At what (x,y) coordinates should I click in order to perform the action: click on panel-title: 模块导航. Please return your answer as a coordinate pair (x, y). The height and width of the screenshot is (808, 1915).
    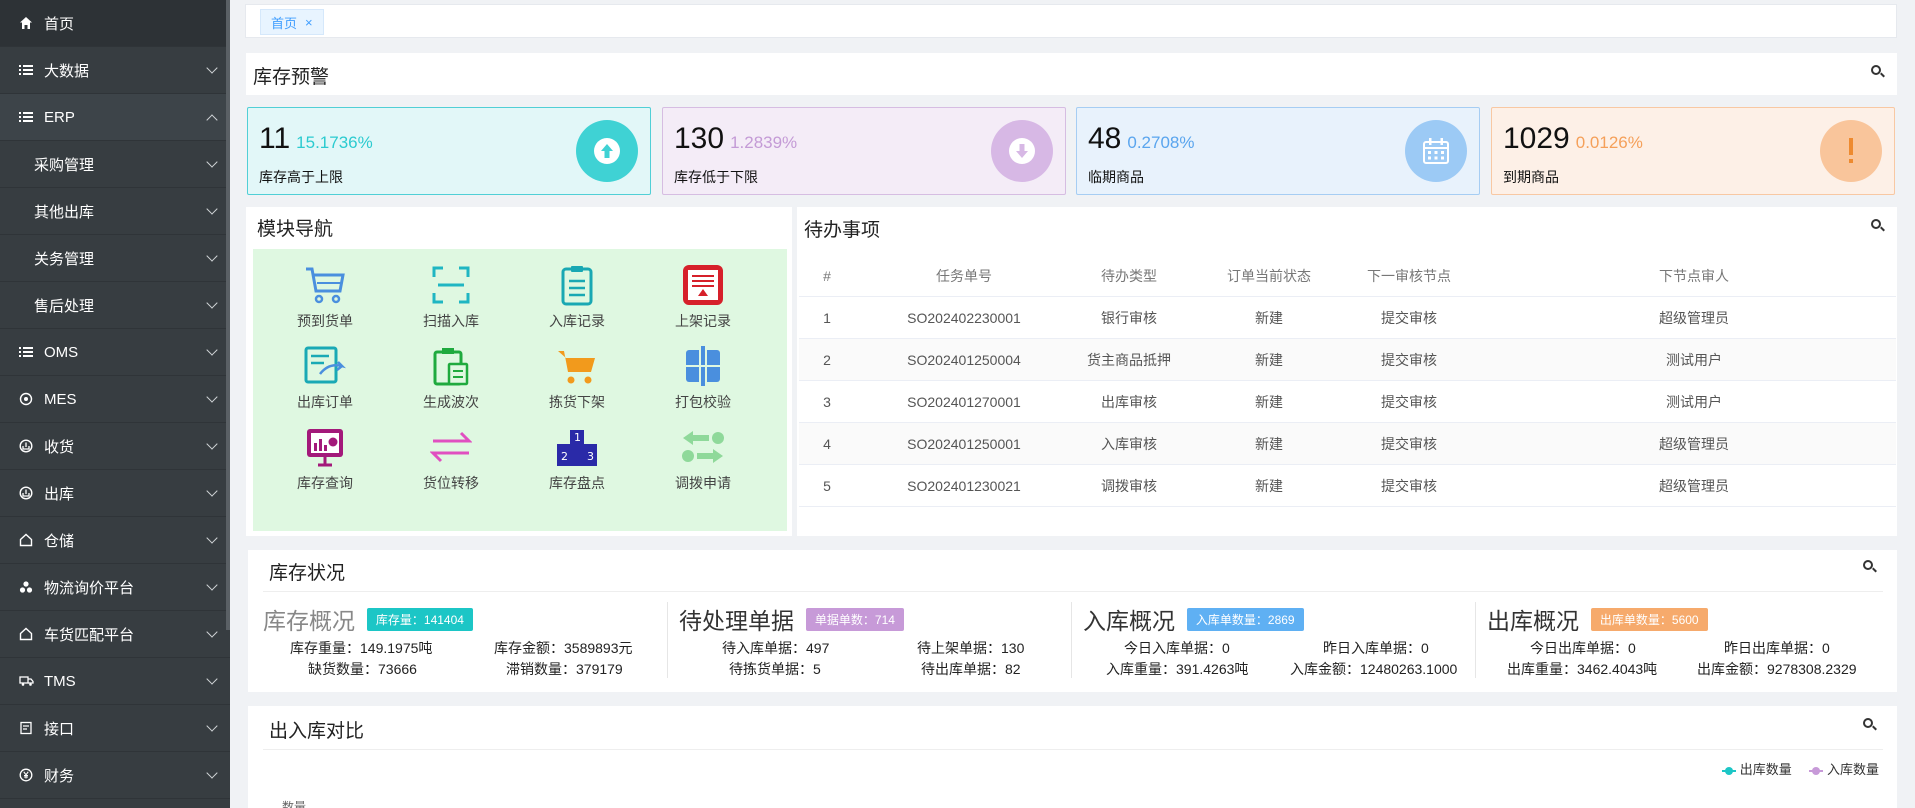
    Looking at the image, I should click on (295, 229).